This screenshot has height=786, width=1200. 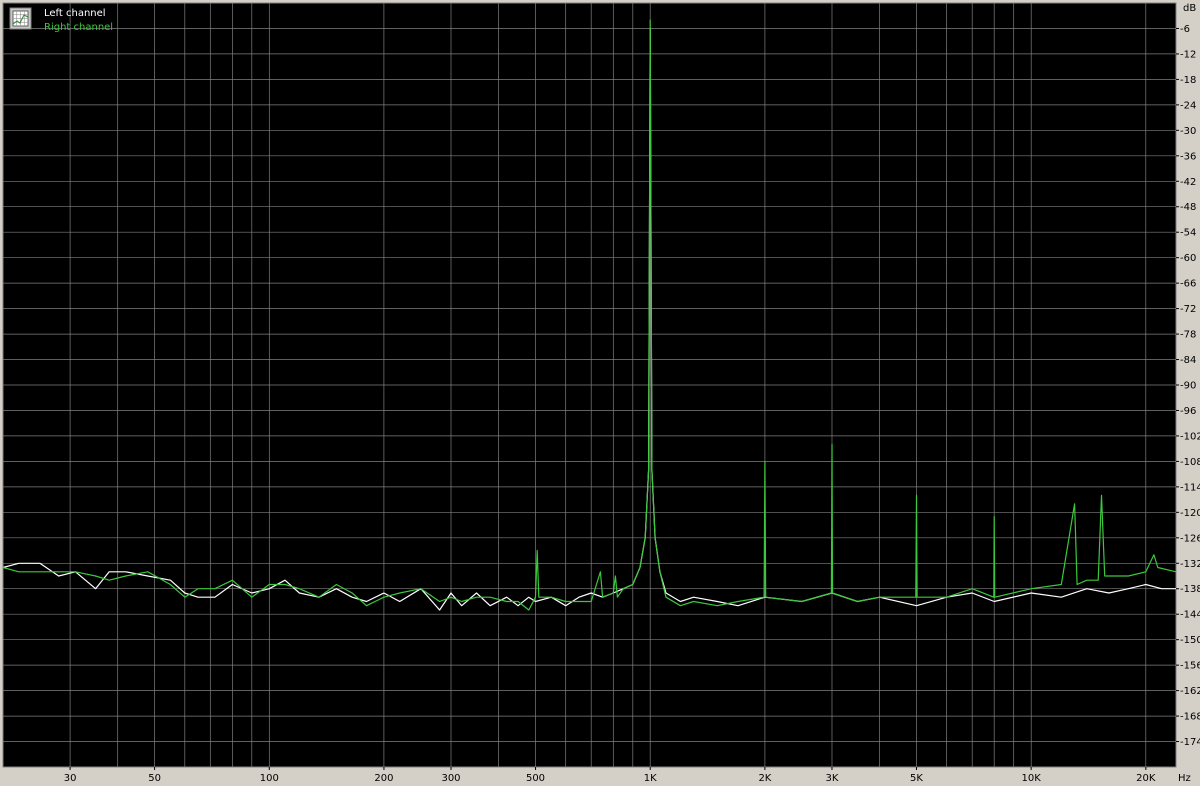 What do you see at coordinates (1190, 589) in the screenshot?
I see `y-tick-label: -138` at bounding box center [1190, 589].